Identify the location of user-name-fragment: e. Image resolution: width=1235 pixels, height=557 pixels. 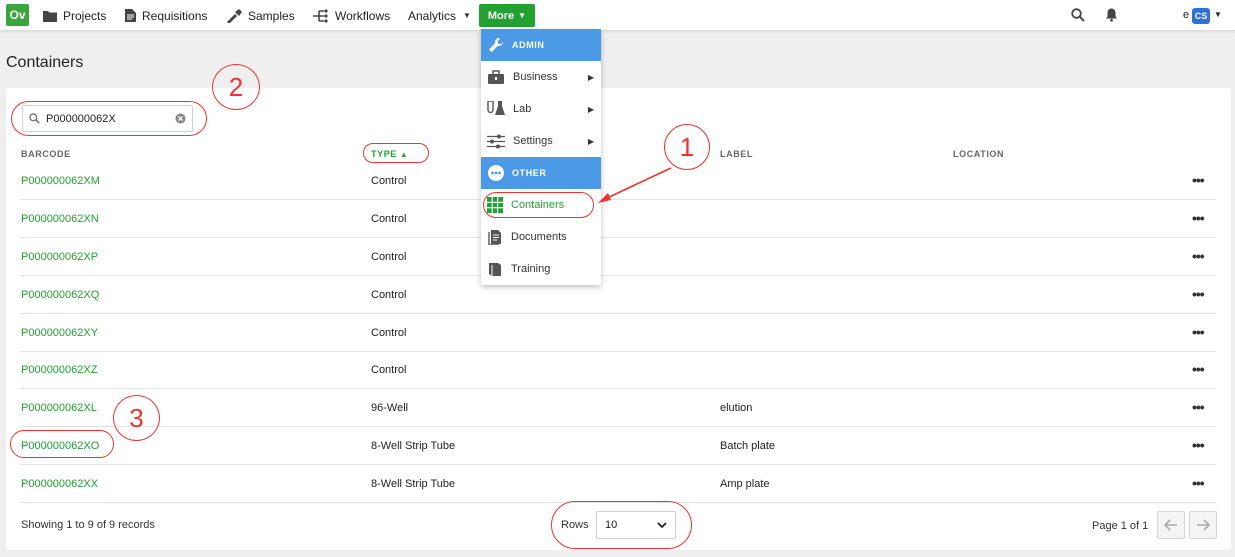
(1186, 15).